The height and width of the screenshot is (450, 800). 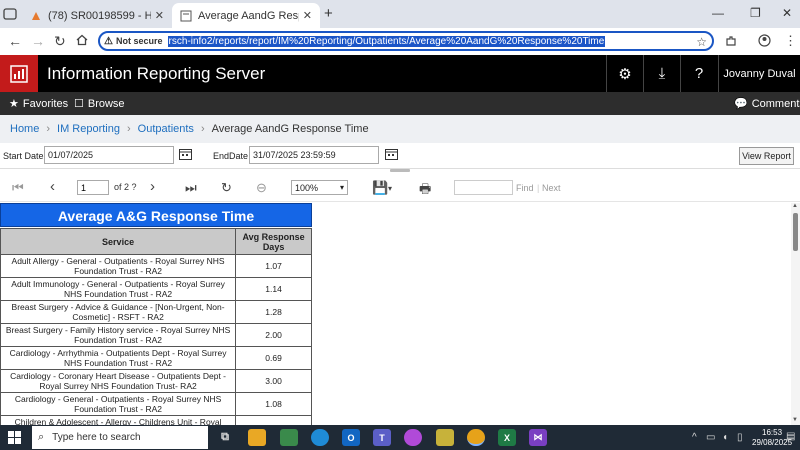 I want to click on report-title: Average A&G Response Time, so click(x=156, y=215).